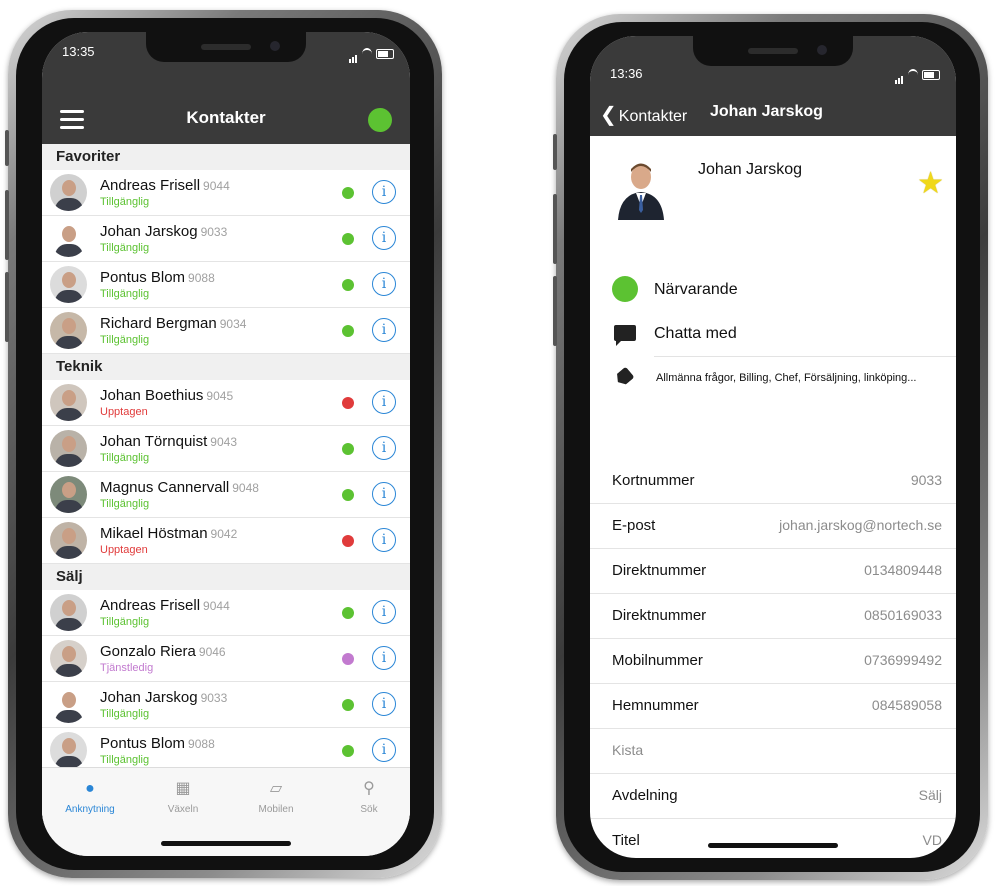  I want to click on tab-label: Mobilen, so click(276, 809).